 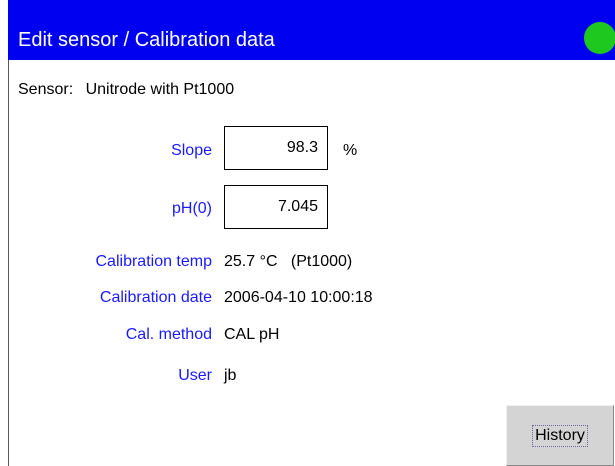 I want to click on left-border, so click(x=8, y=263).